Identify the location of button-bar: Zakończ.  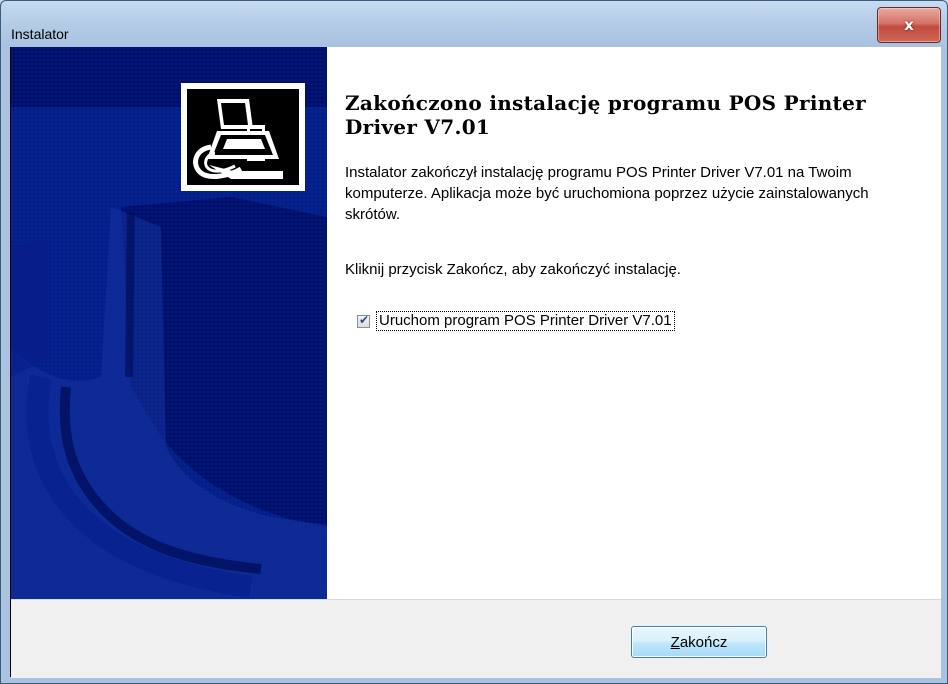
(476, 638).